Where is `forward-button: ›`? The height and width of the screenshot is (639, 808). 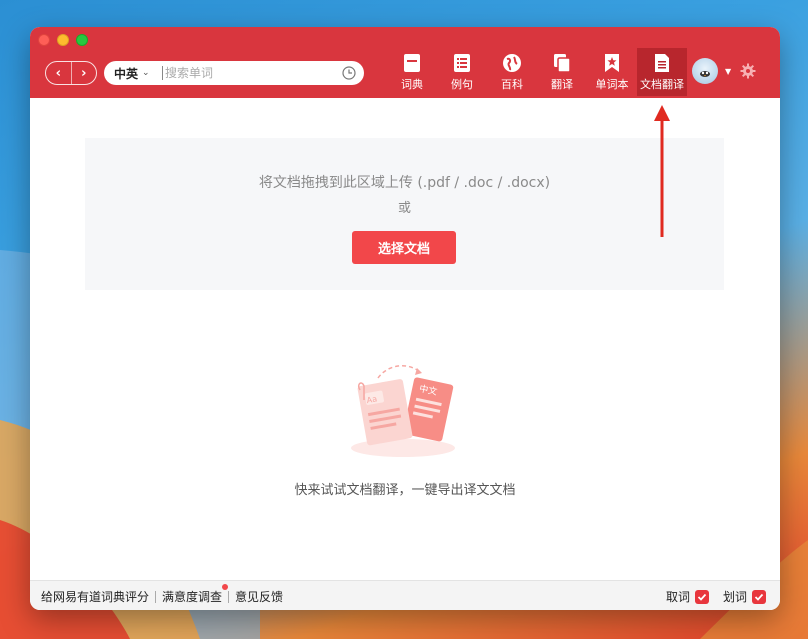
forward-button: › is located at coordinates (83, 73).